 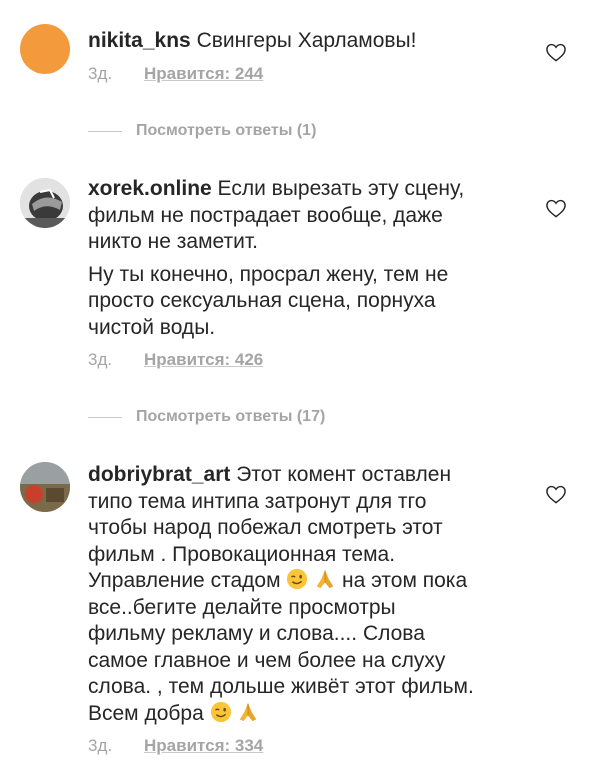 I want to click on likes-link: Нравится: 334, so click(x=203, y=746).